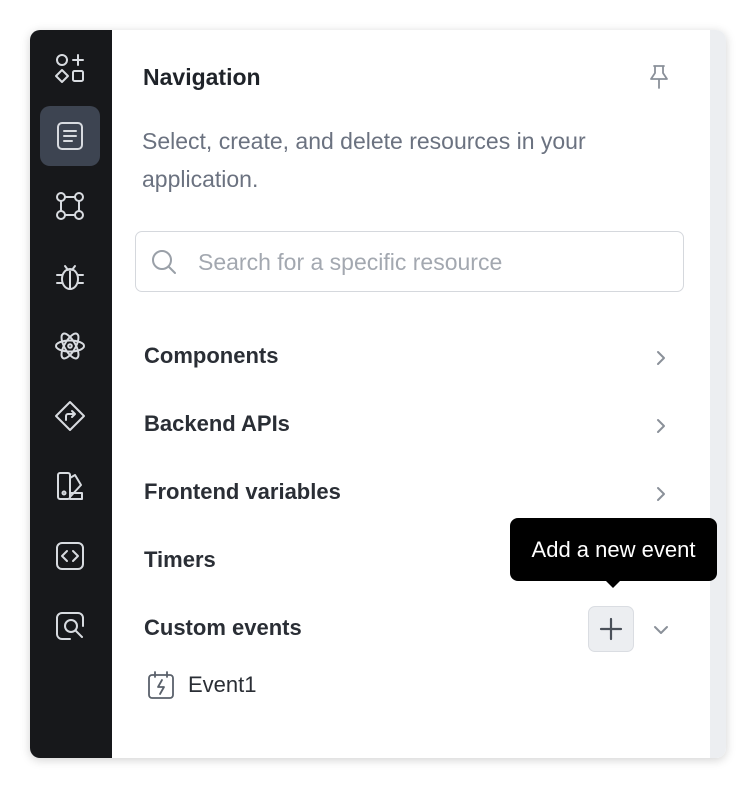 This screenshot has width=756, height=788. What do you see at coordinates (613, 584) in the screenshot?
I see `tooltip-arrow` at bounding box center [613, 584].